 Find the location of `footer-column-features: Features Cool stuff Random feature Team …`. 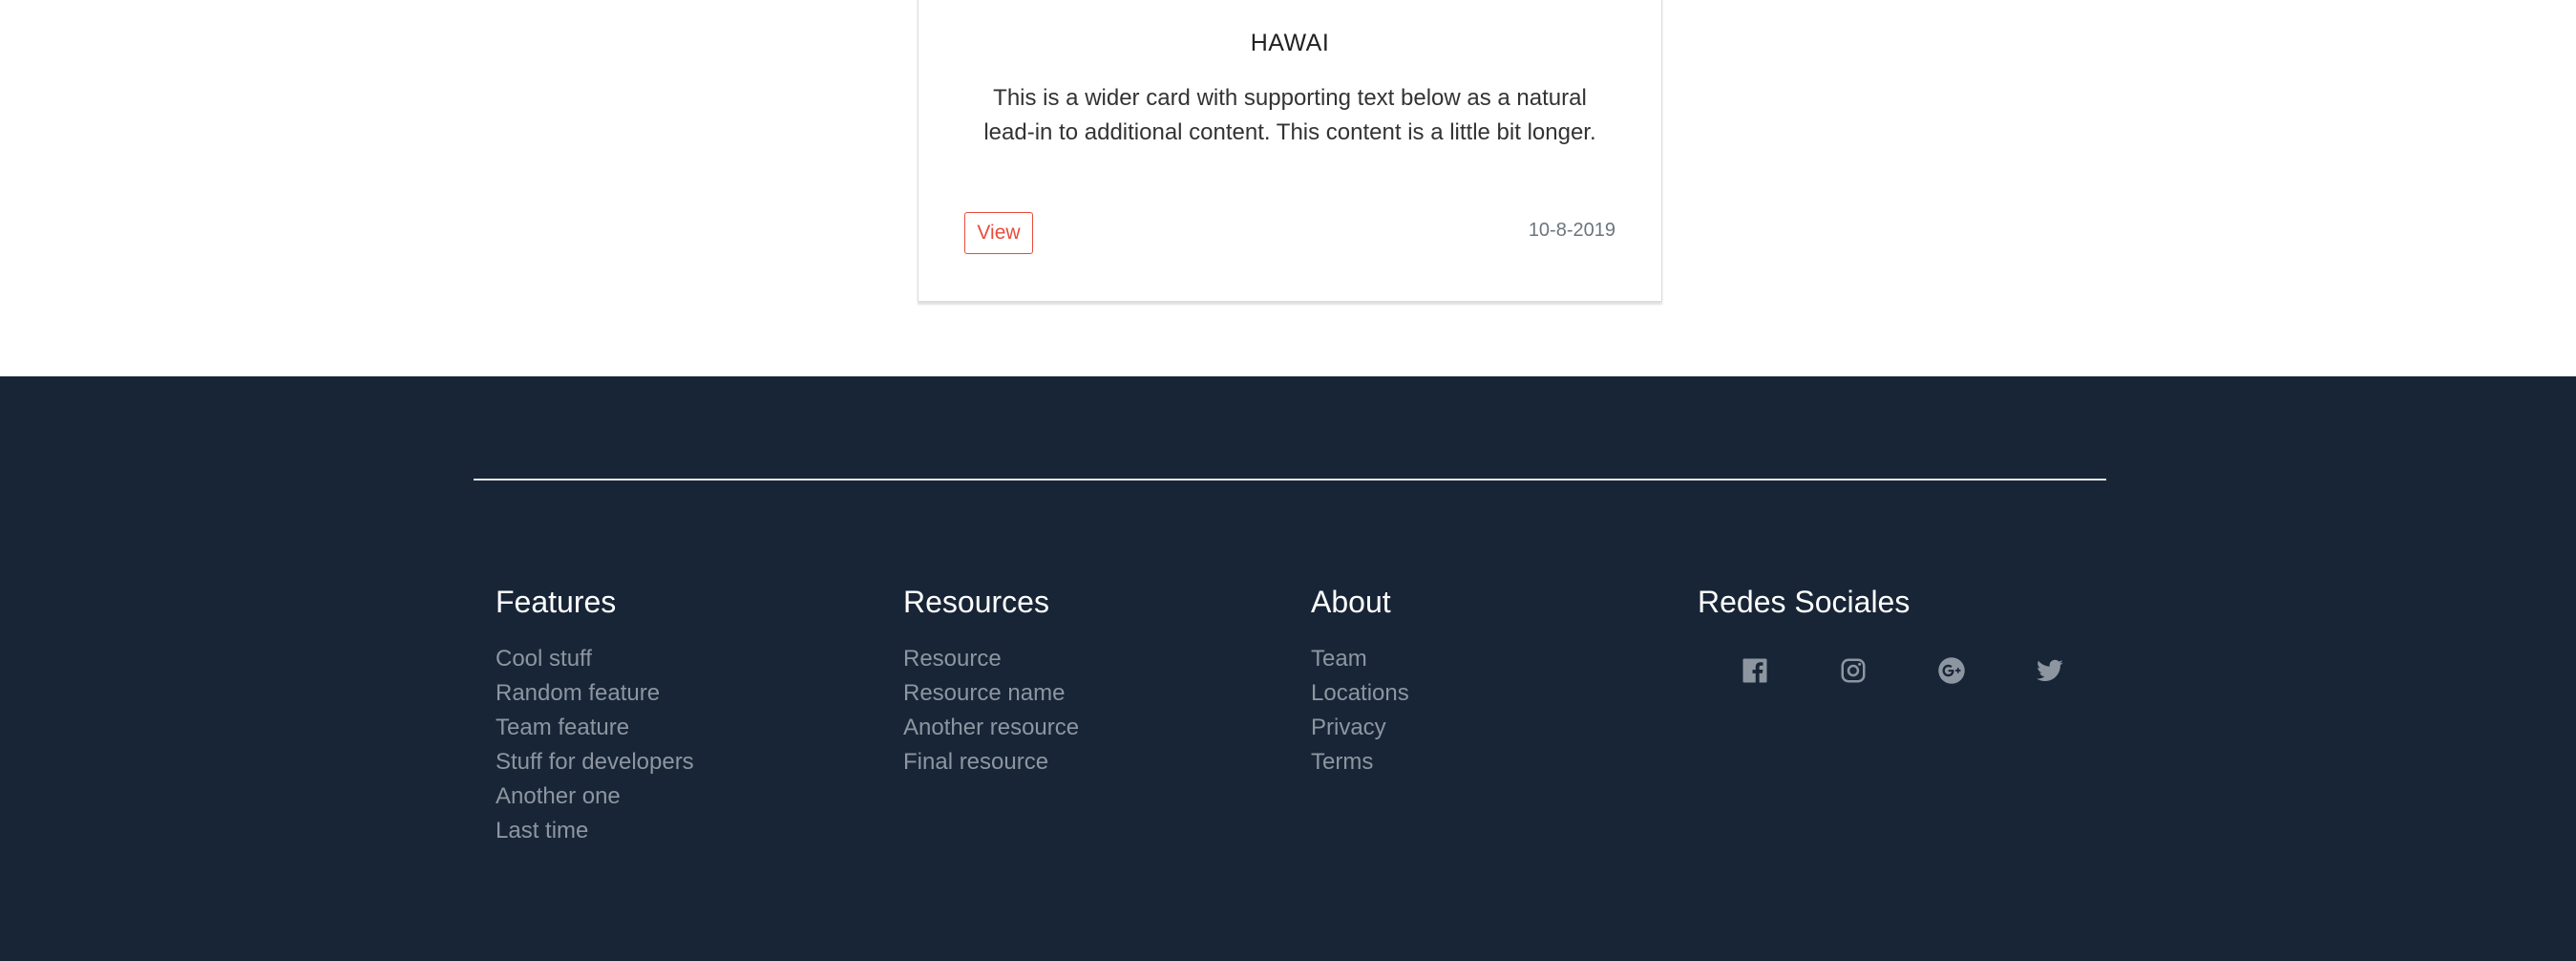

footer-column-features: Features Cool stuff Random feature Team … is located at coordinates (595, 715).